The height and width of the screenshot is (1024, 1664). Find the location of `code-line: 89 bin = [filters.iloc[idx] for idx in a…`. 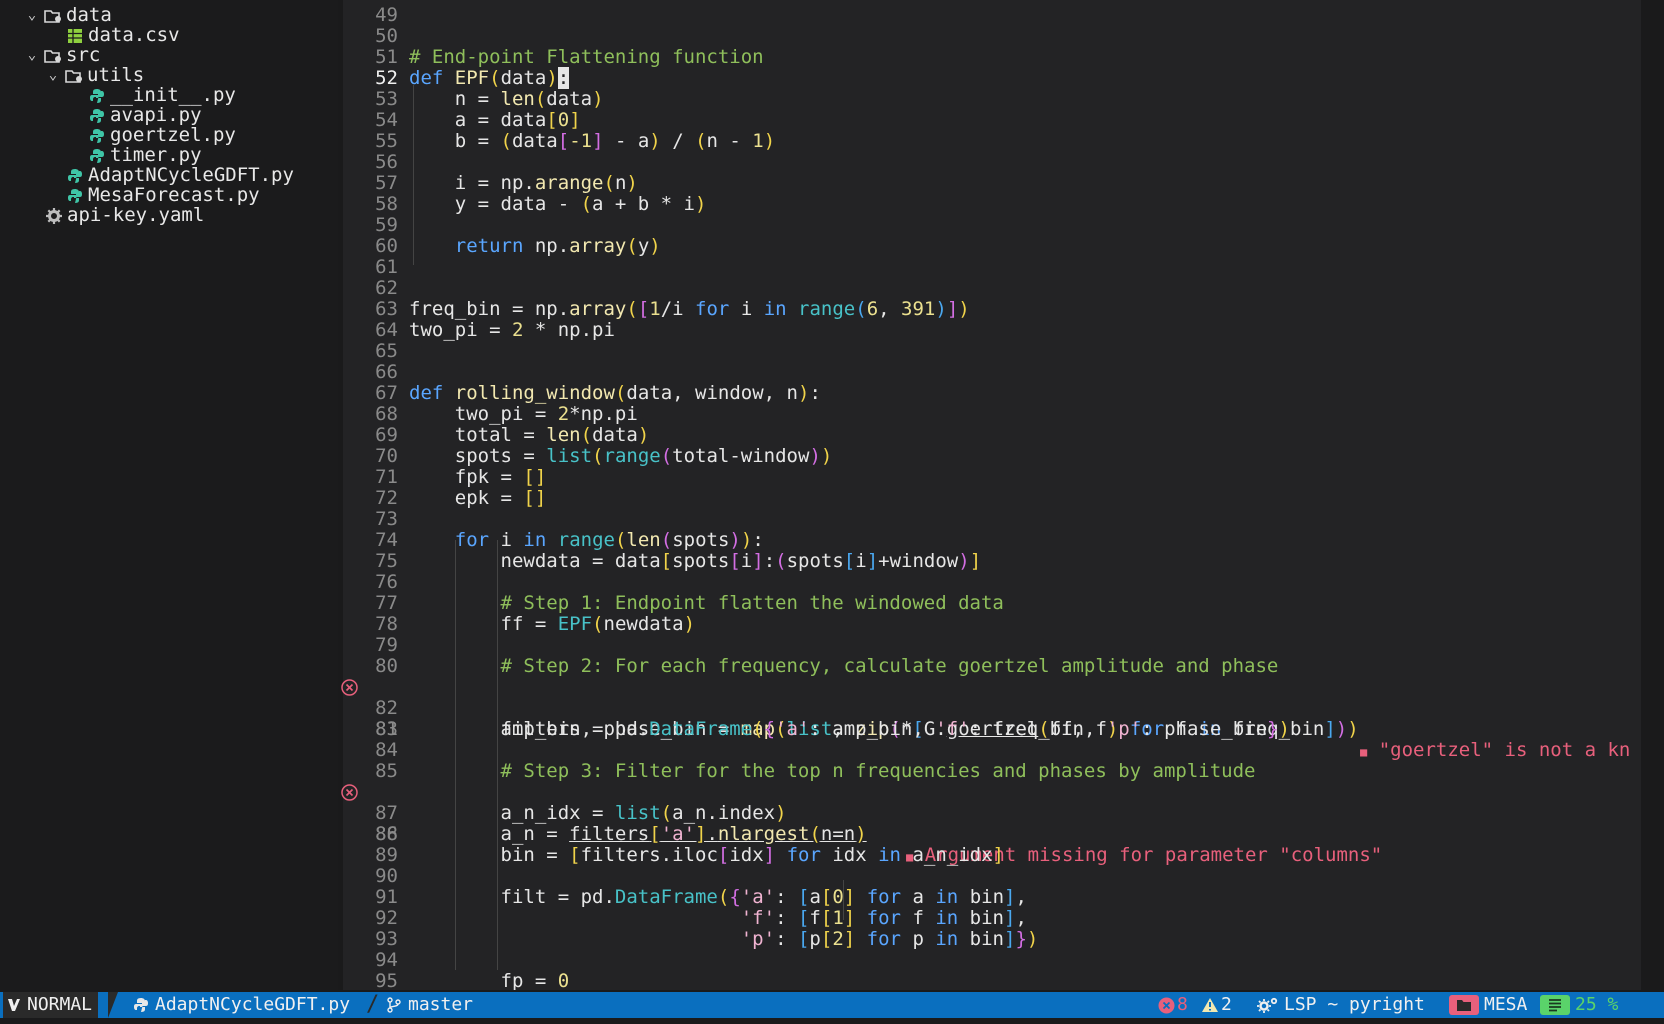

code-line: 89 bin = [filters.iloc[idx] for idx in a… is located at coordinates (992, 855).